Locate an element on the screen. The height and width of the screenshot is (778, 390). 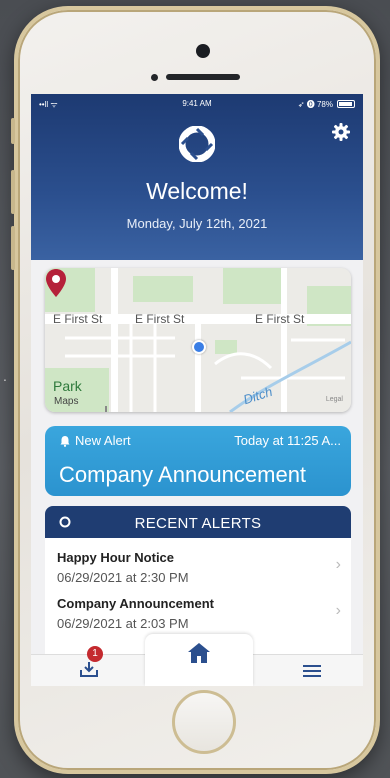
app-logo-icon is located at coordinates (197, 144).